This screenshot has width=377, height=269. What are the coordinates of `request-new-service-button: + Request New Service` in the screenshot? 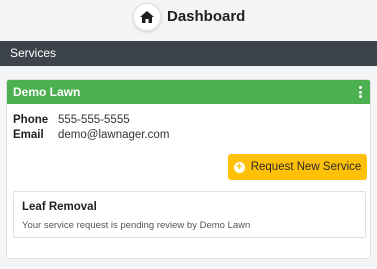 It's located at (297, 167).